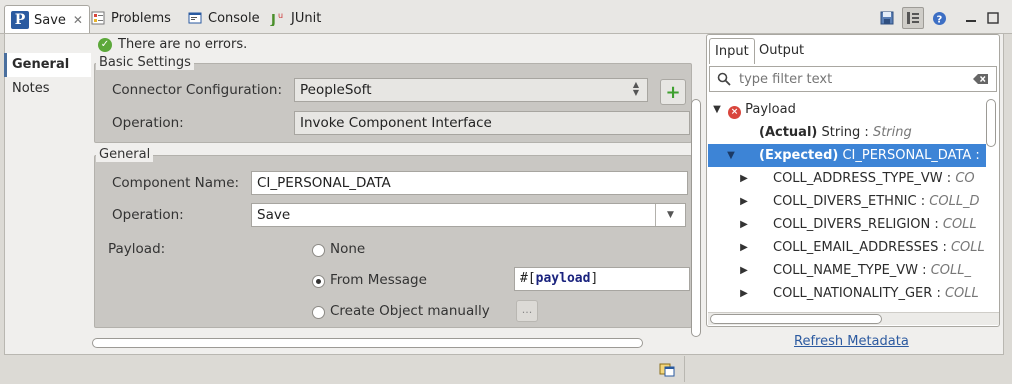 This screenshot has height=384, width=1012. What do you see at coordinates (348, 249) in the screenshot?
I see `radio-none-label: None` at bounding box center [348, 249].